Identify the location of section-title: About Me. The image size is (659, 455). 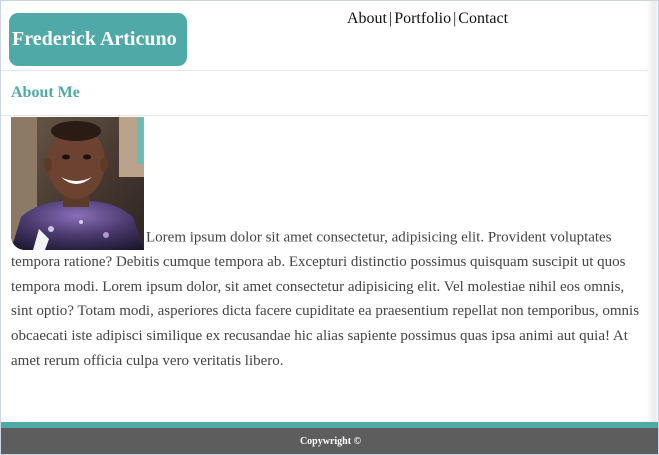
(45, 92).